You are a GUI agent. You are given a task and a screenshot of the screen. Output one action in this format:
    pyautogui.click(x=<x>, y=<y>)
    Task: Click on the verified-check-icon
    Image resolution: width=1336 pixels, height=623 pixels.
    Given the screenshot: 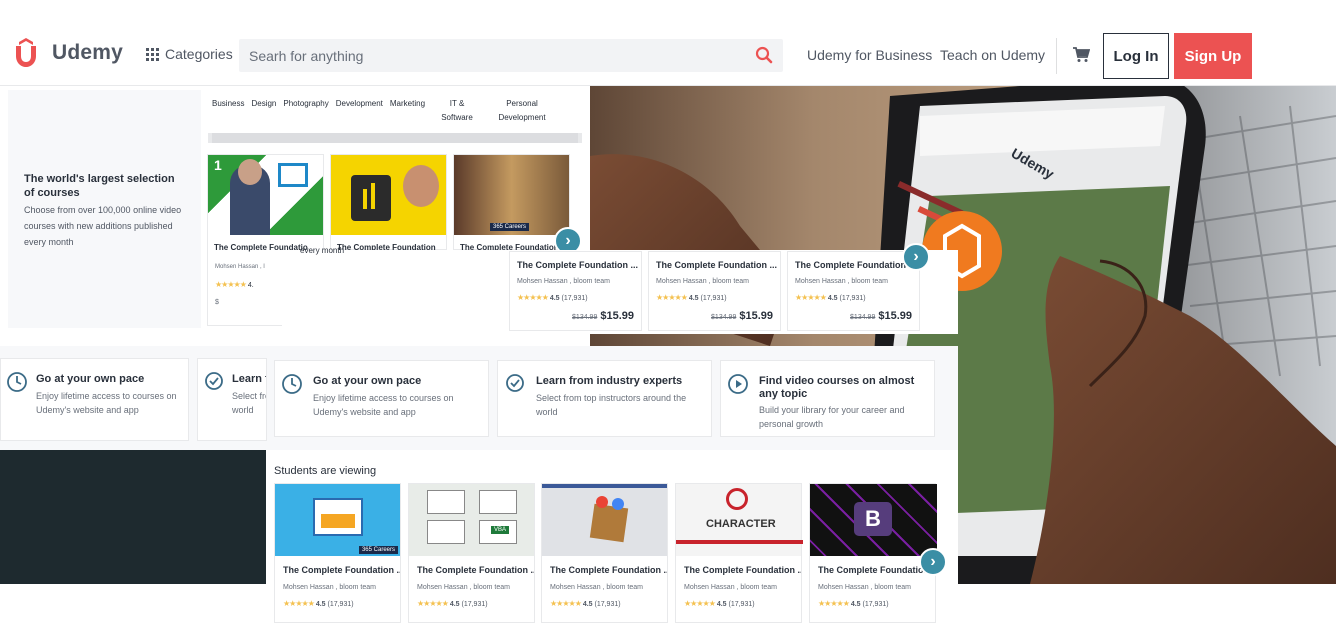 What is the action you would take?
    pyautogui.click(x=214, y=381)
    